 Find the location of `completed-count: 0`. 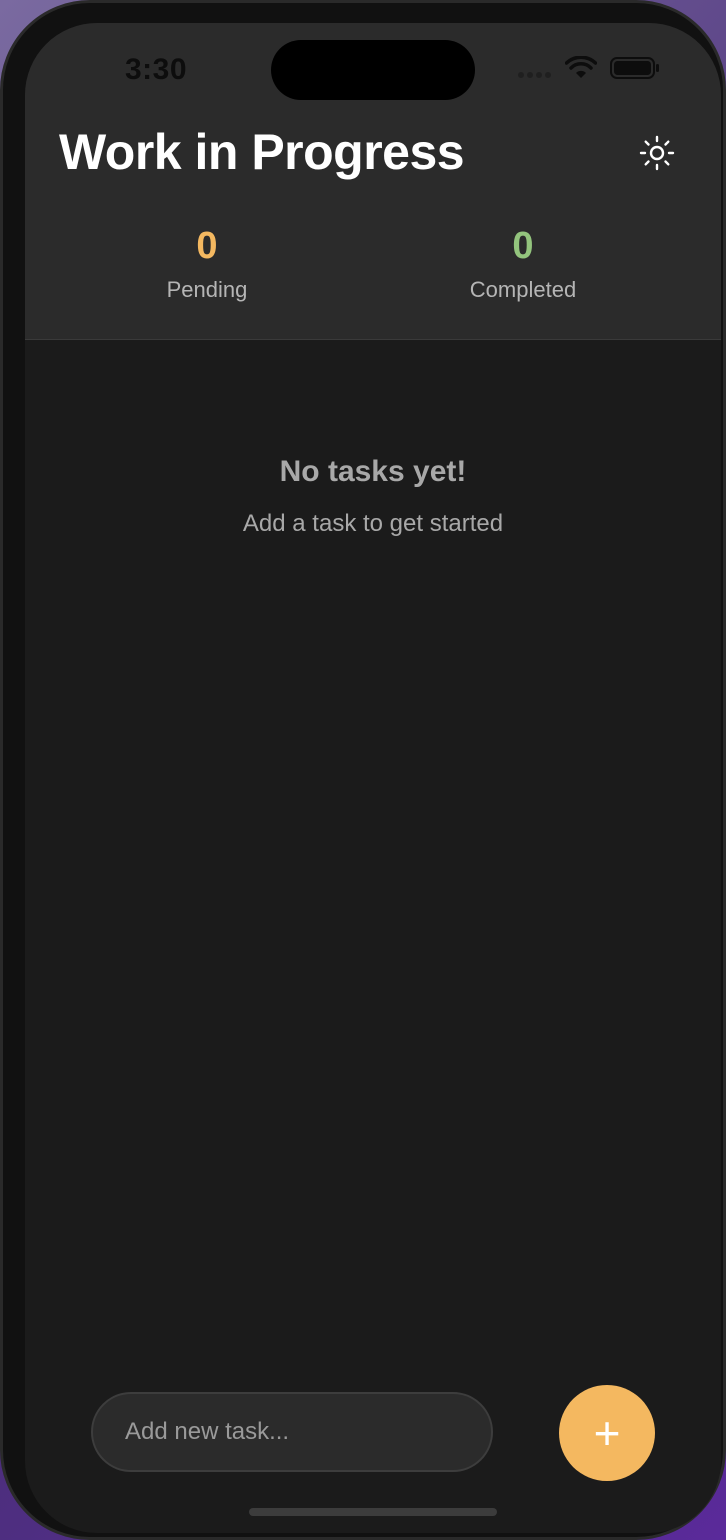

completed-count: 0 is located at coordinates (523, 246).